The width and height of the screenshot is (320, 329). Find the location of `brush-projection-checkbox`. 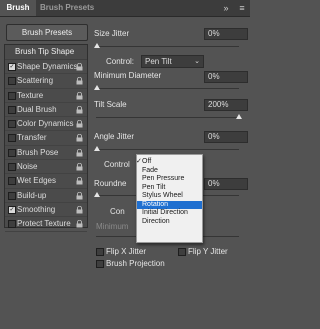

brush-projection-checkbox is located at coordinates (100, 264).